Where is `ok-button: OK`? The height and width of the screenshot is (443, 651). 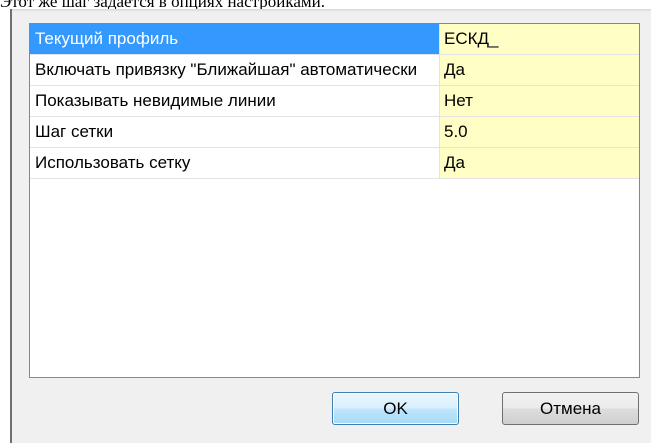 ok-button: OK is located at coordinates (395, 408).